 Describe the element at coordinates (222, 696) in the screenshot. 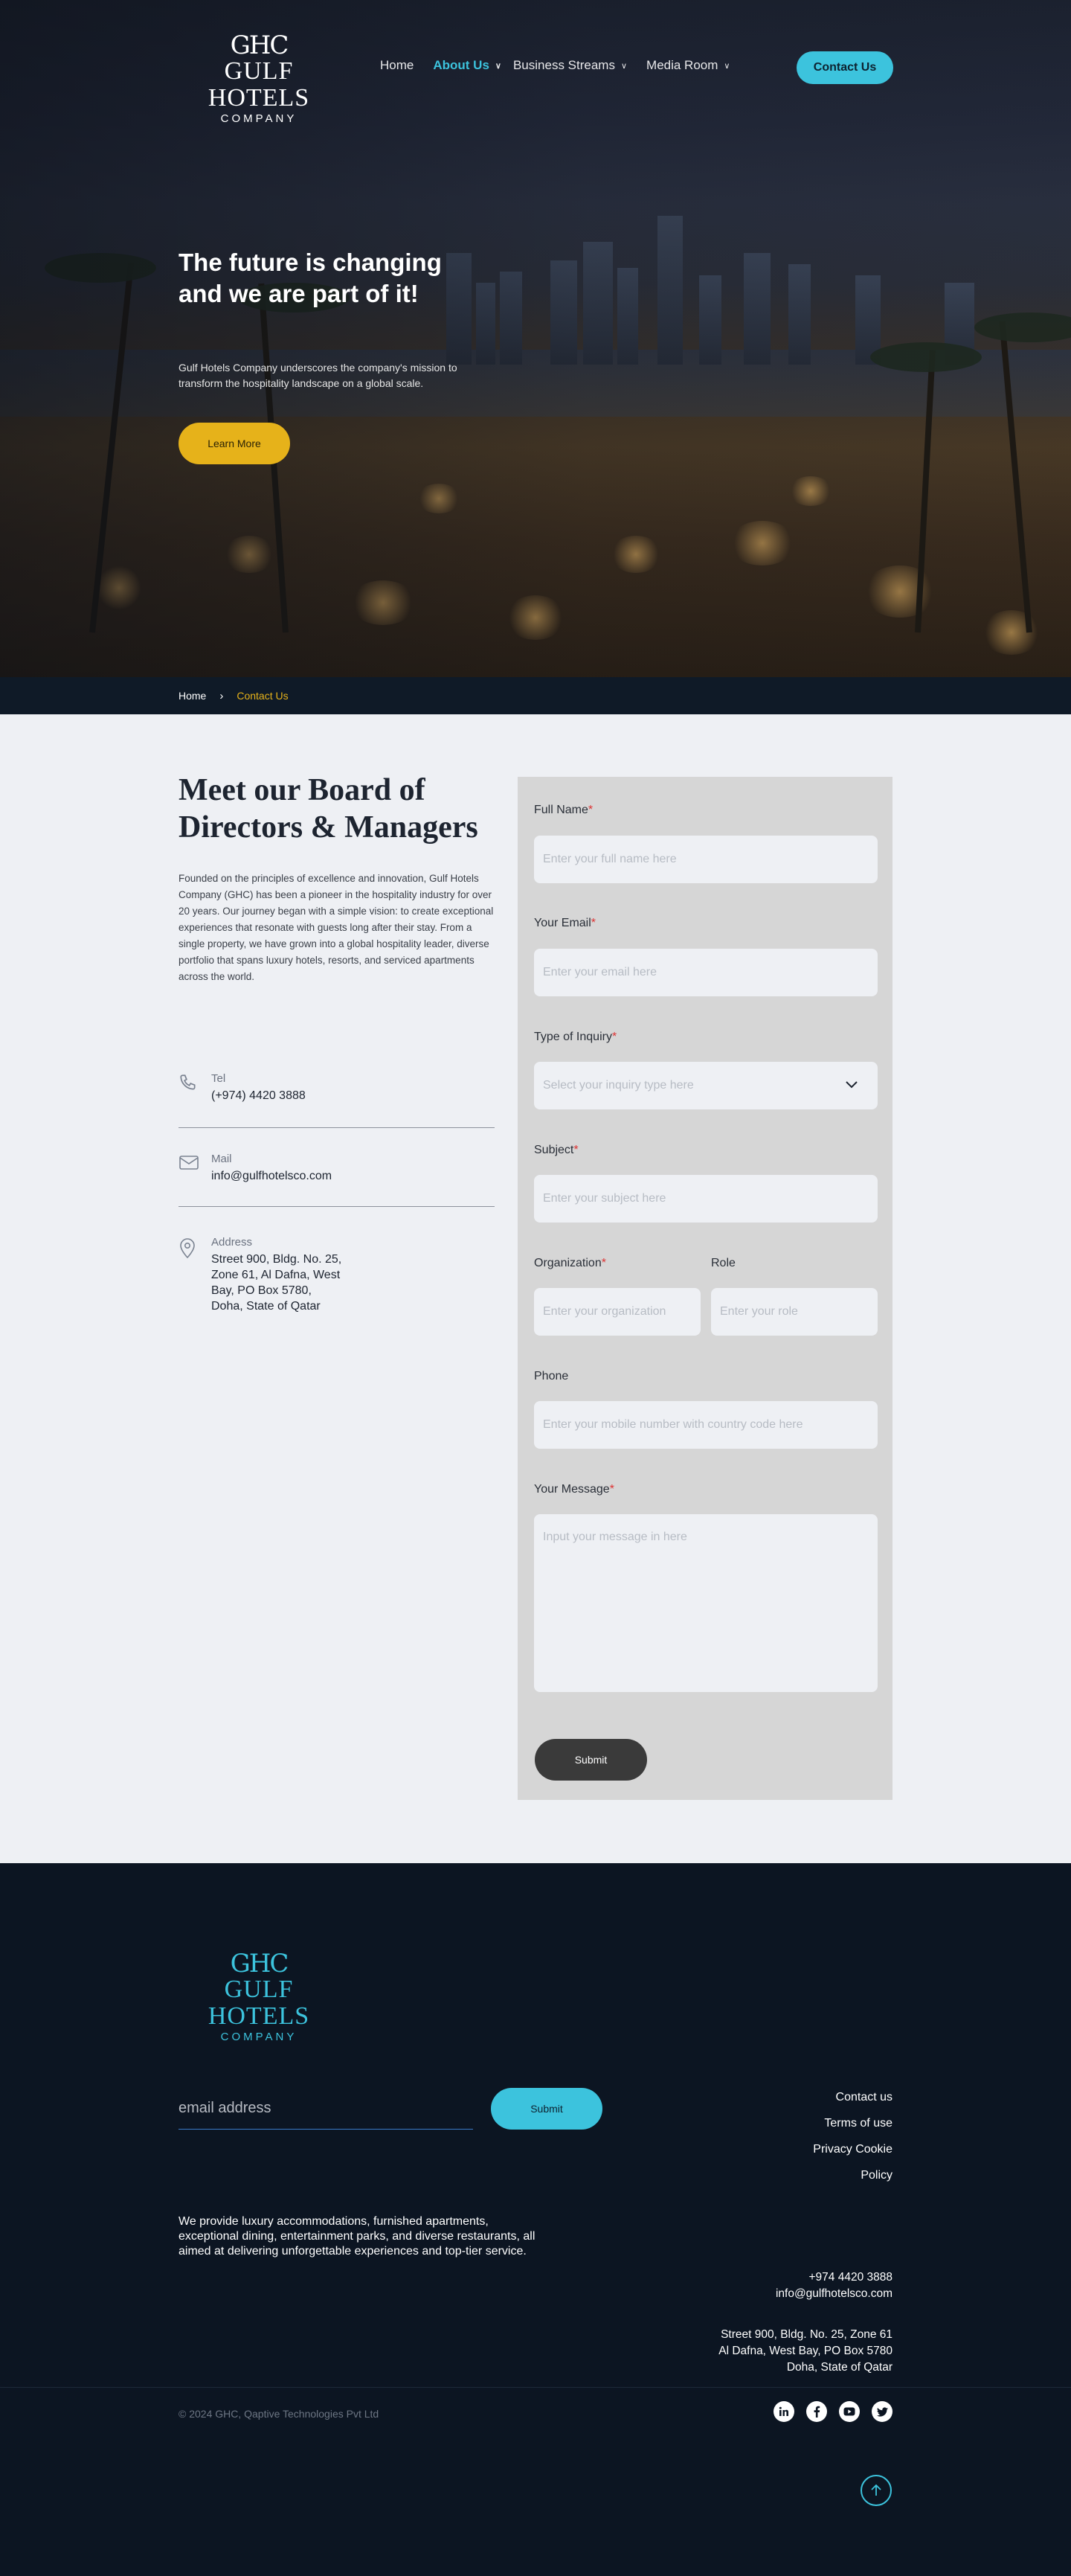

I see `chevron-right-icon: ›` at that location.